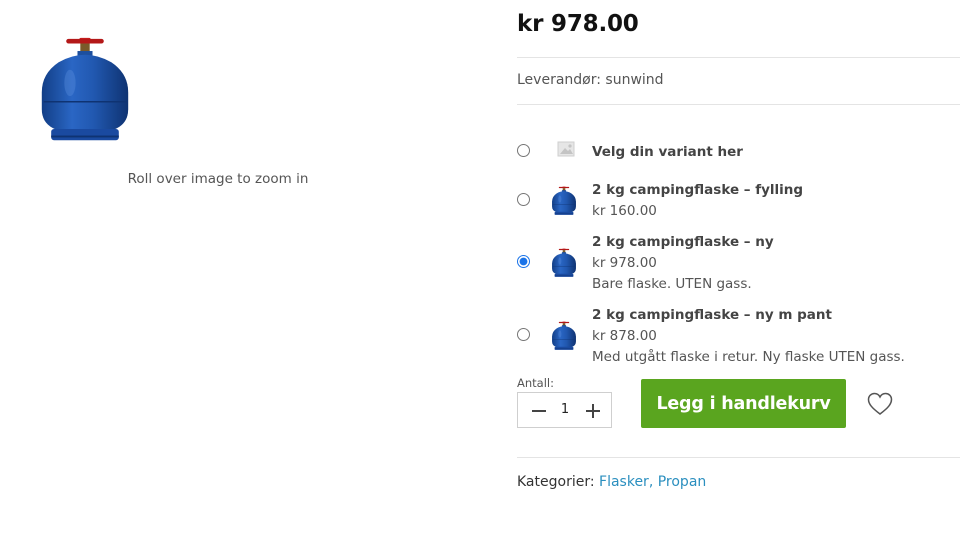 The height and width of the screenshot is (541, 960). I want to click on quantity-input, so click(565, 409).